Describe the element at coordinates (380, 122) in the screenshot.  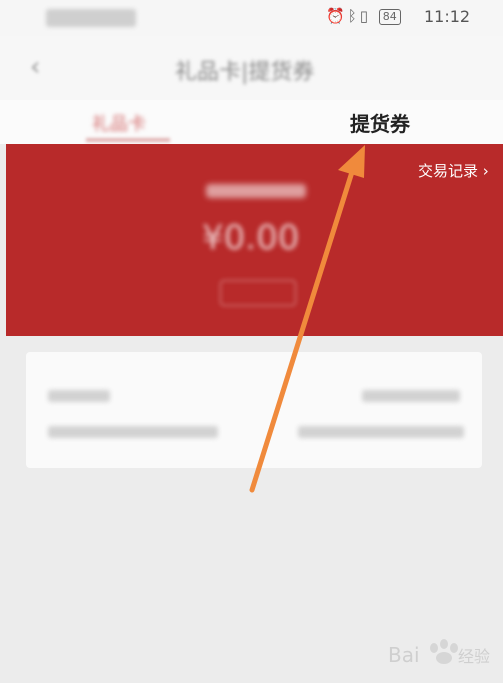
I see `tab-voucher: 提货券` at that location.